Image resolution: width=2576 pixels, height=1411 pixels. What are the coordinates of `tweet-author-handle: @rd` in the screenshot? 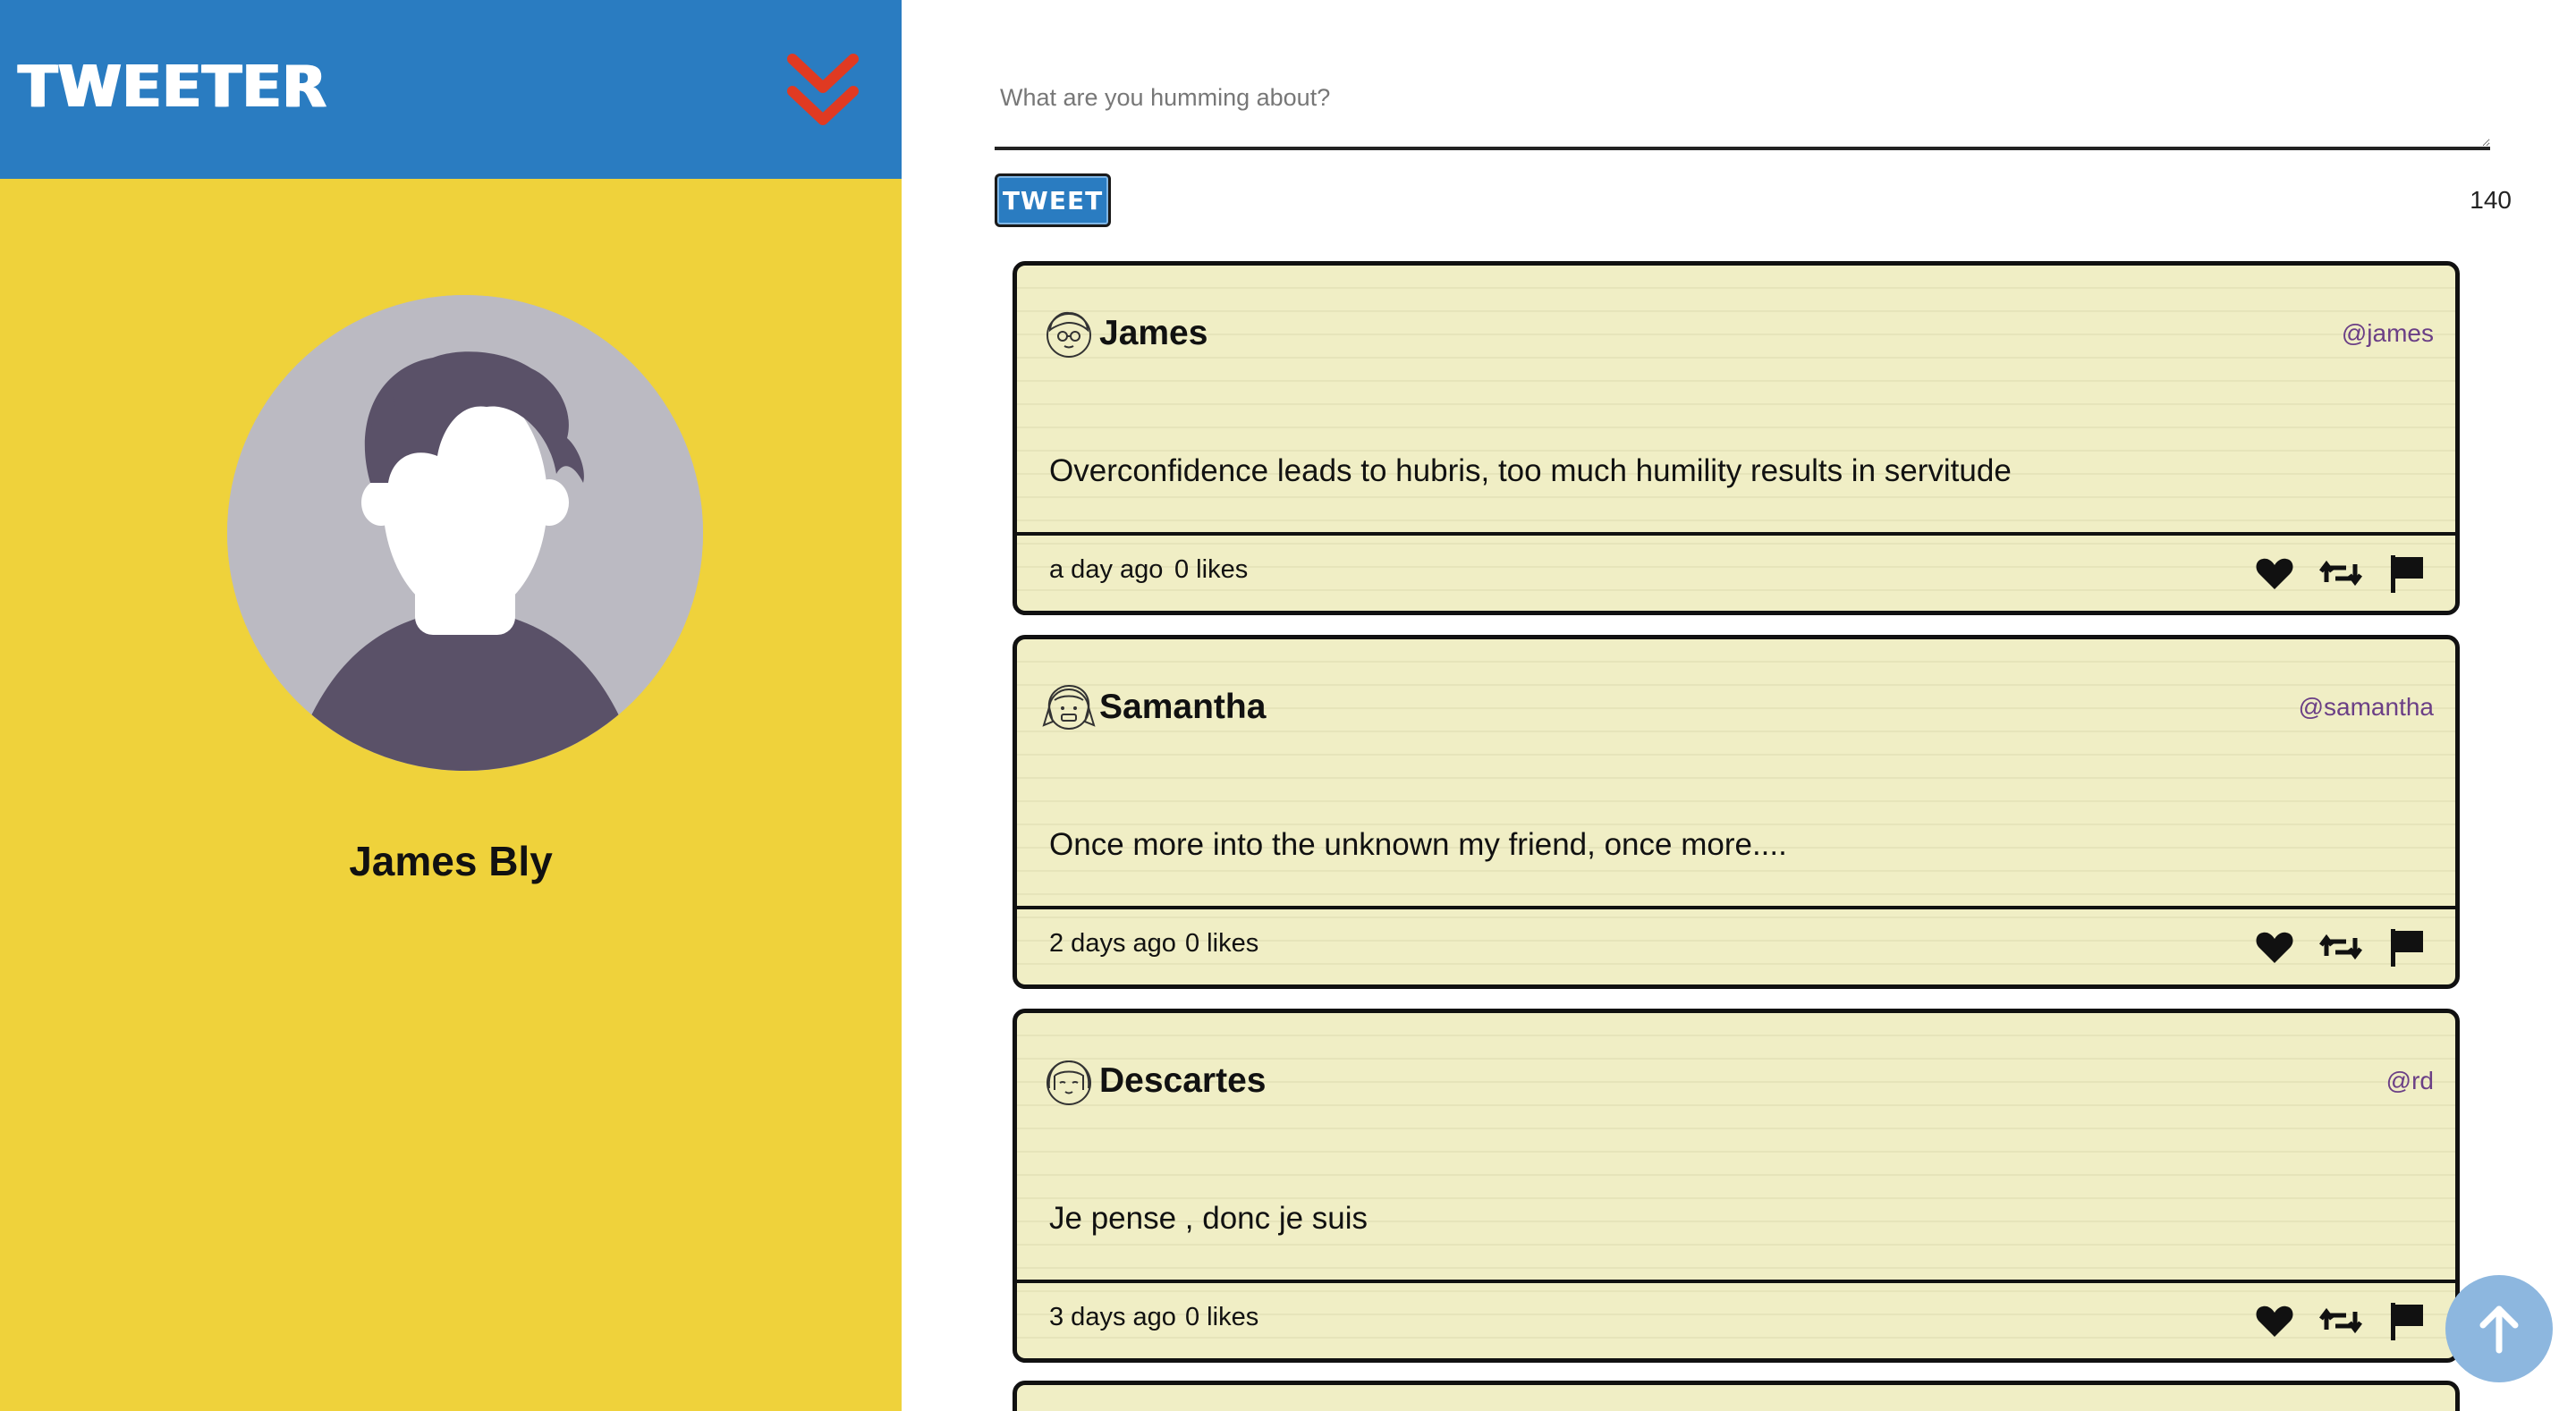 It's located at (2410, 1081).